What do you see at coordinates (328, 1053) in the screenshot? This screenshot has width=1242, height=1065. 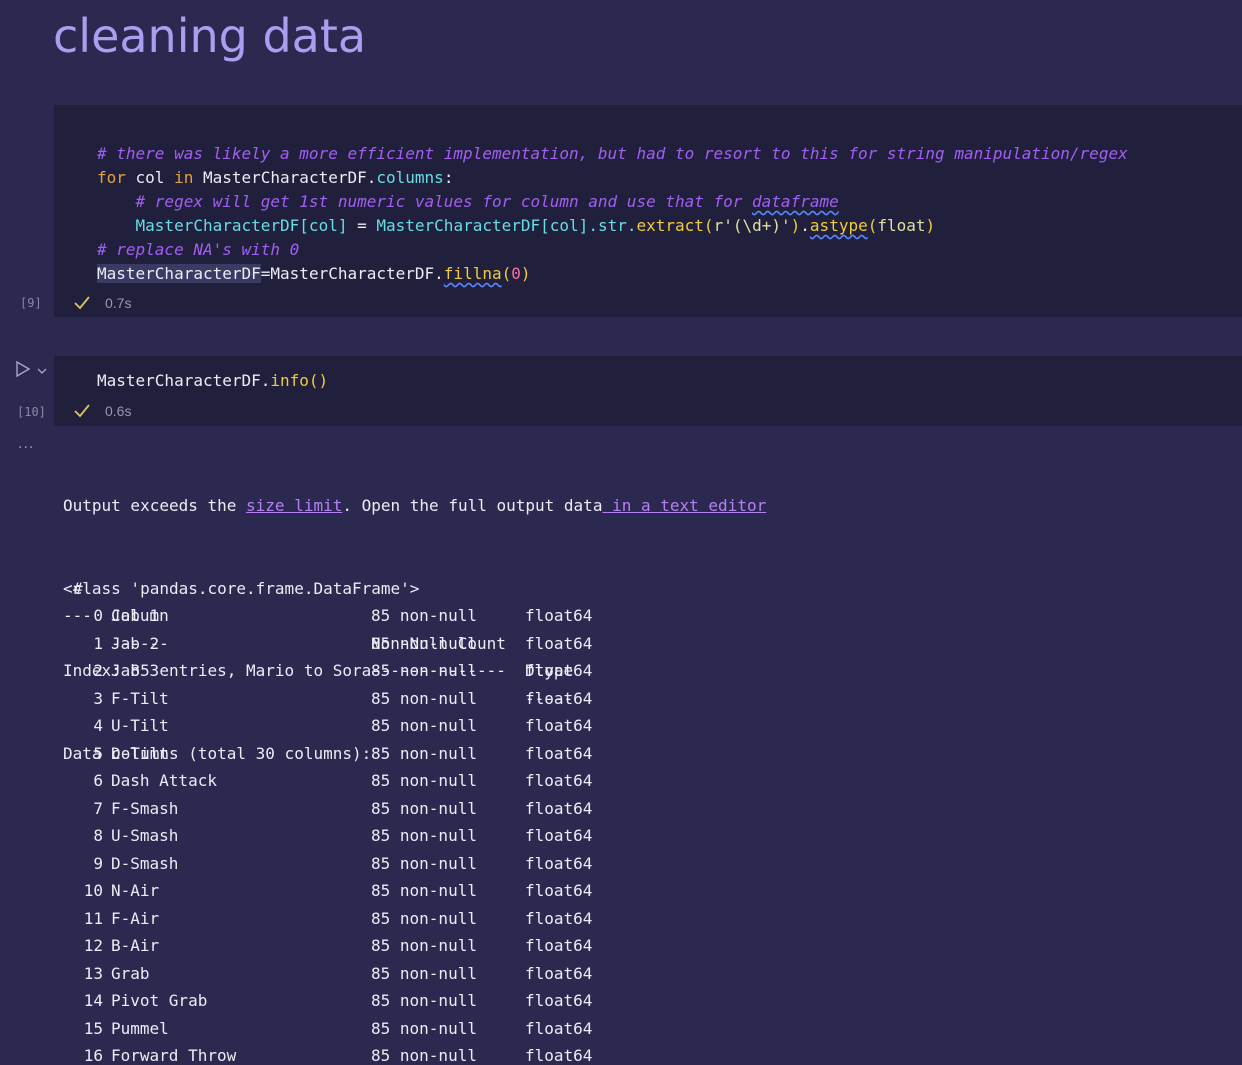 I see `table-row: 16 Forward Throw 85 non-null float64` at bounding box center [328, 1053].